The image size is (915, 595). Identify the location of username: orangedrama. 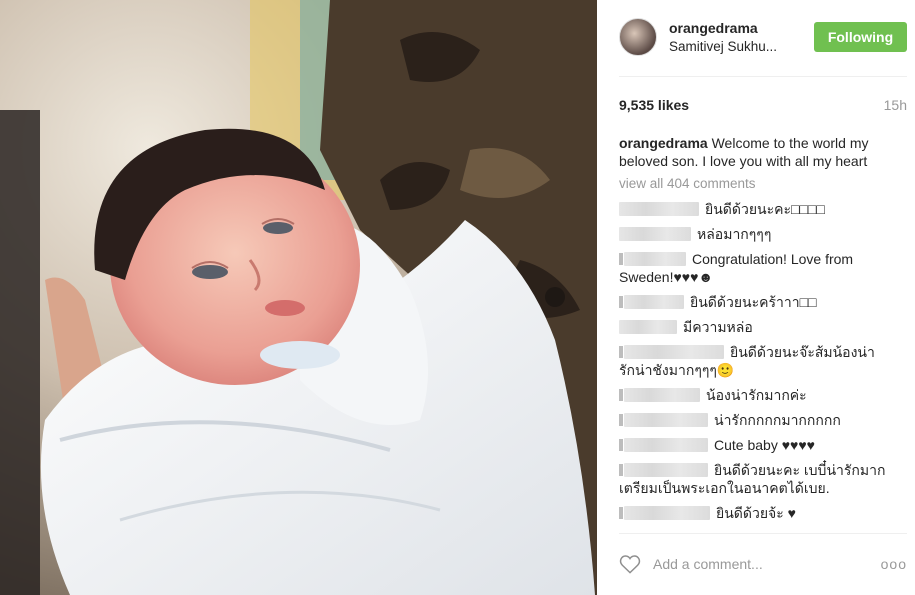
(713, 28).